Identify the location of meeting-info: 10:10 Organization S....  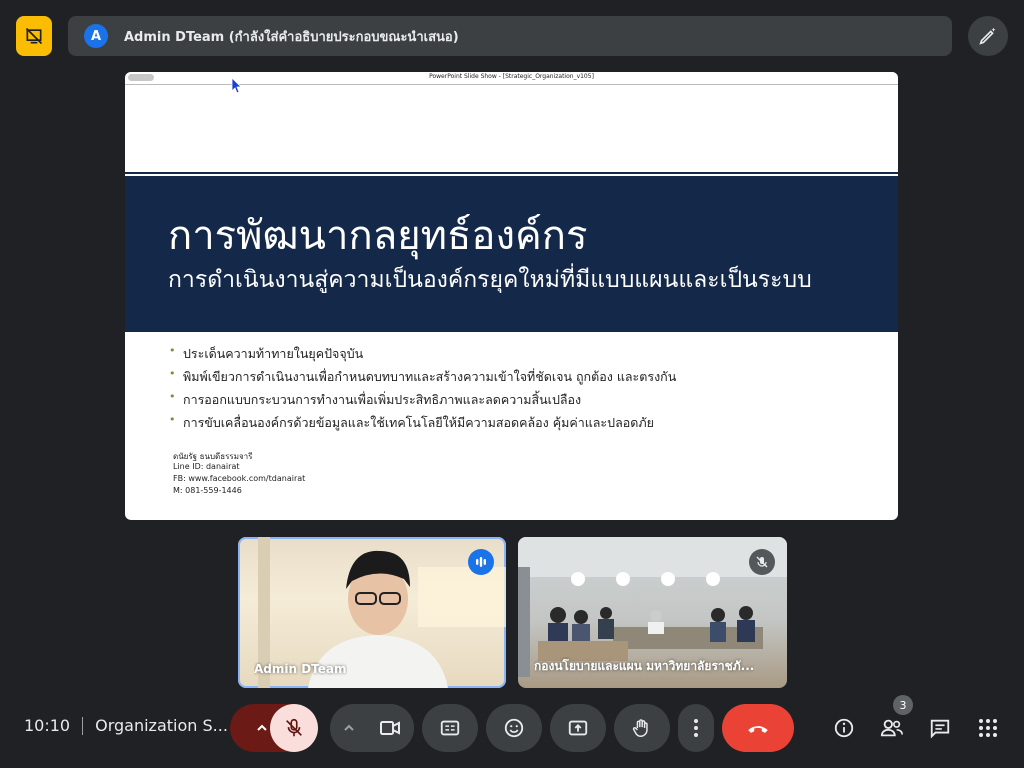
(126, 725).